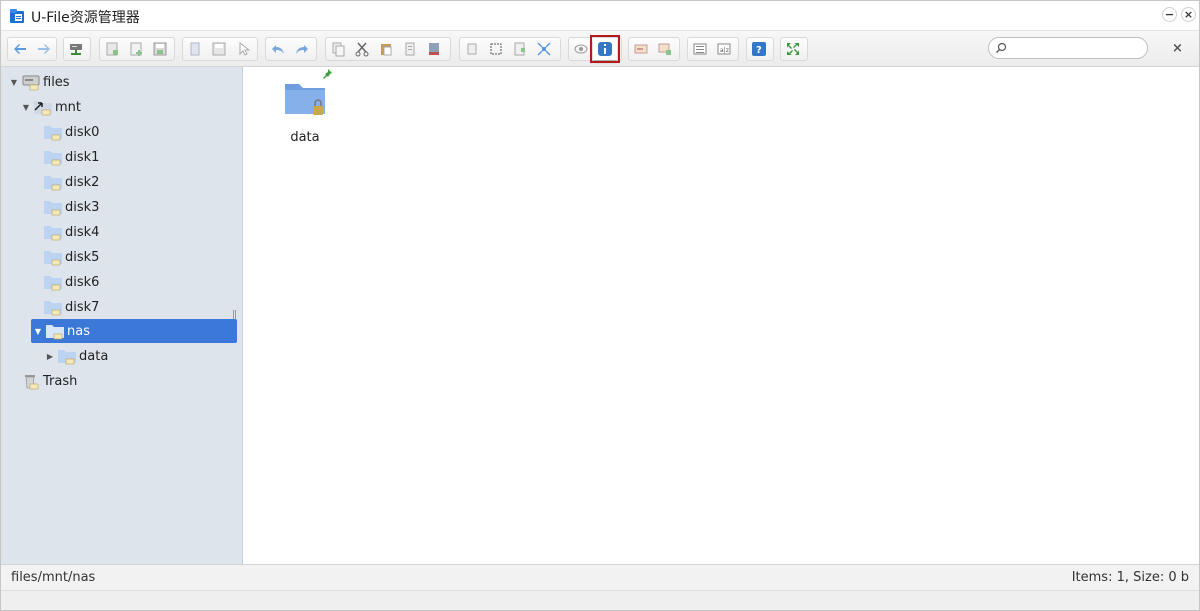 This screenshot has height=611, width=1200. I want to click on net-drive-button, so click(76, 49).